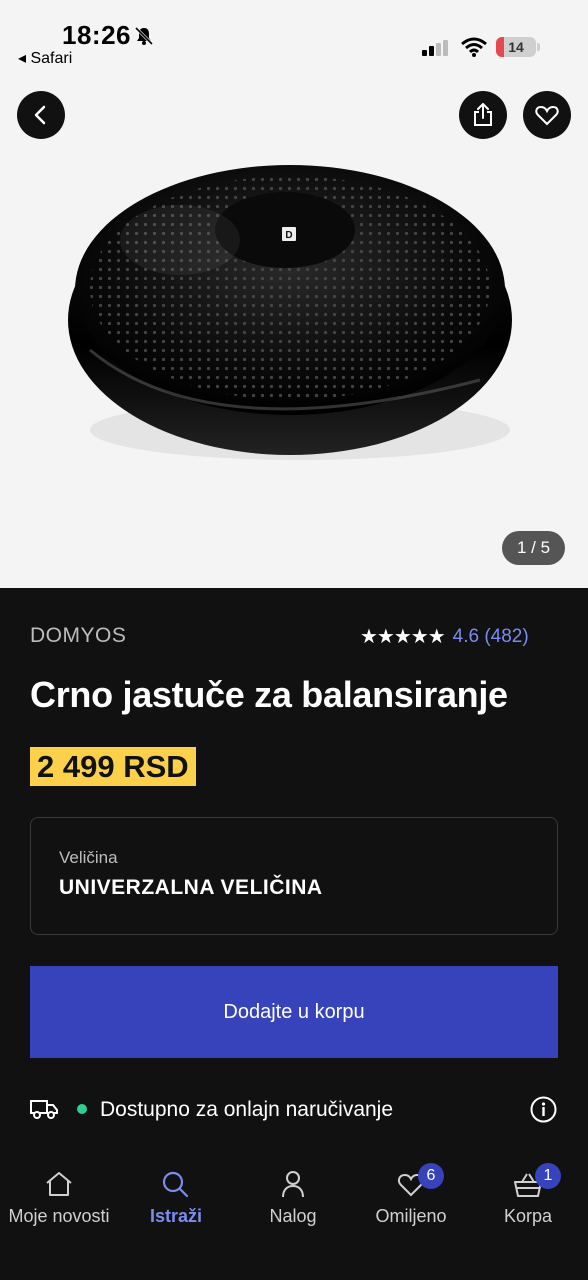 This screenshot has height=1280, width=588. Describe the element at coordinates (59, 1216) in the screenshot. I see `tab-label: Moje novosti` at that location.